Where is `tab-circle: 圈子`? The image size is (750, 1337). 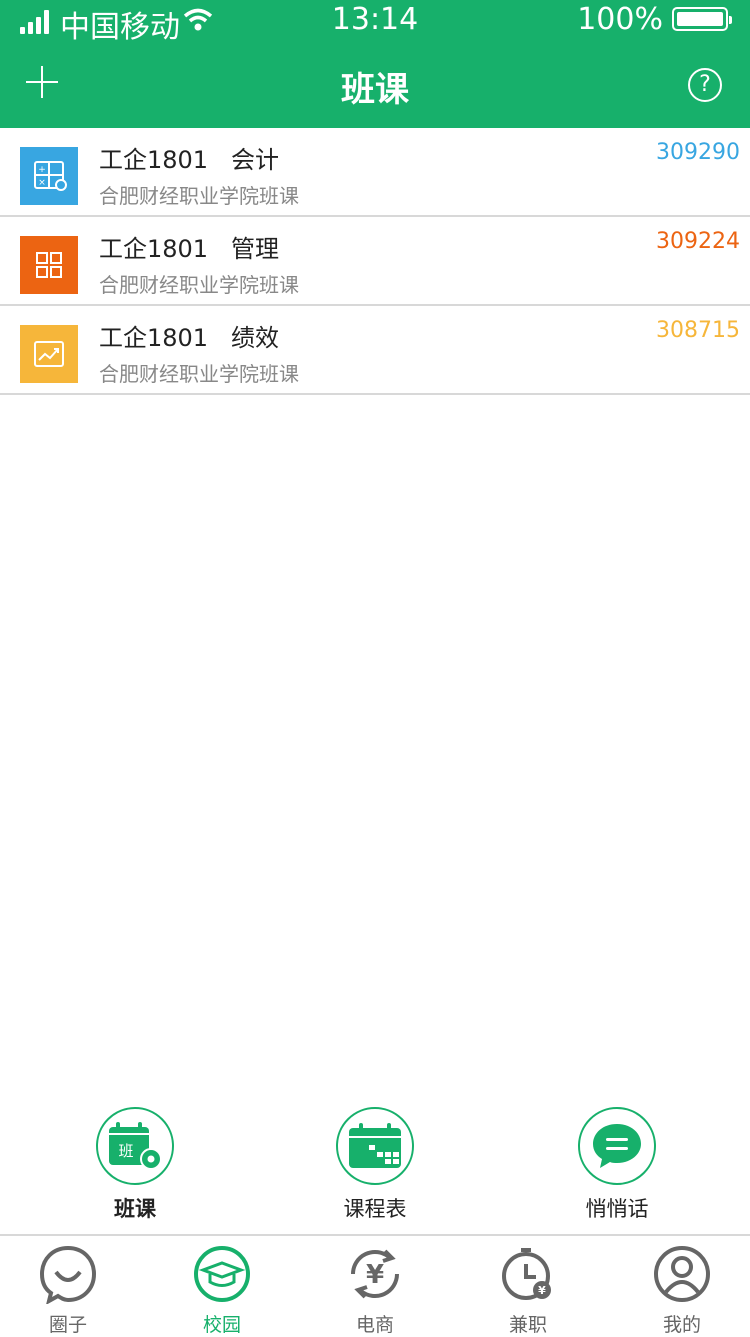 tab-circle: 圈子 is located at coordinates (68, 1290).